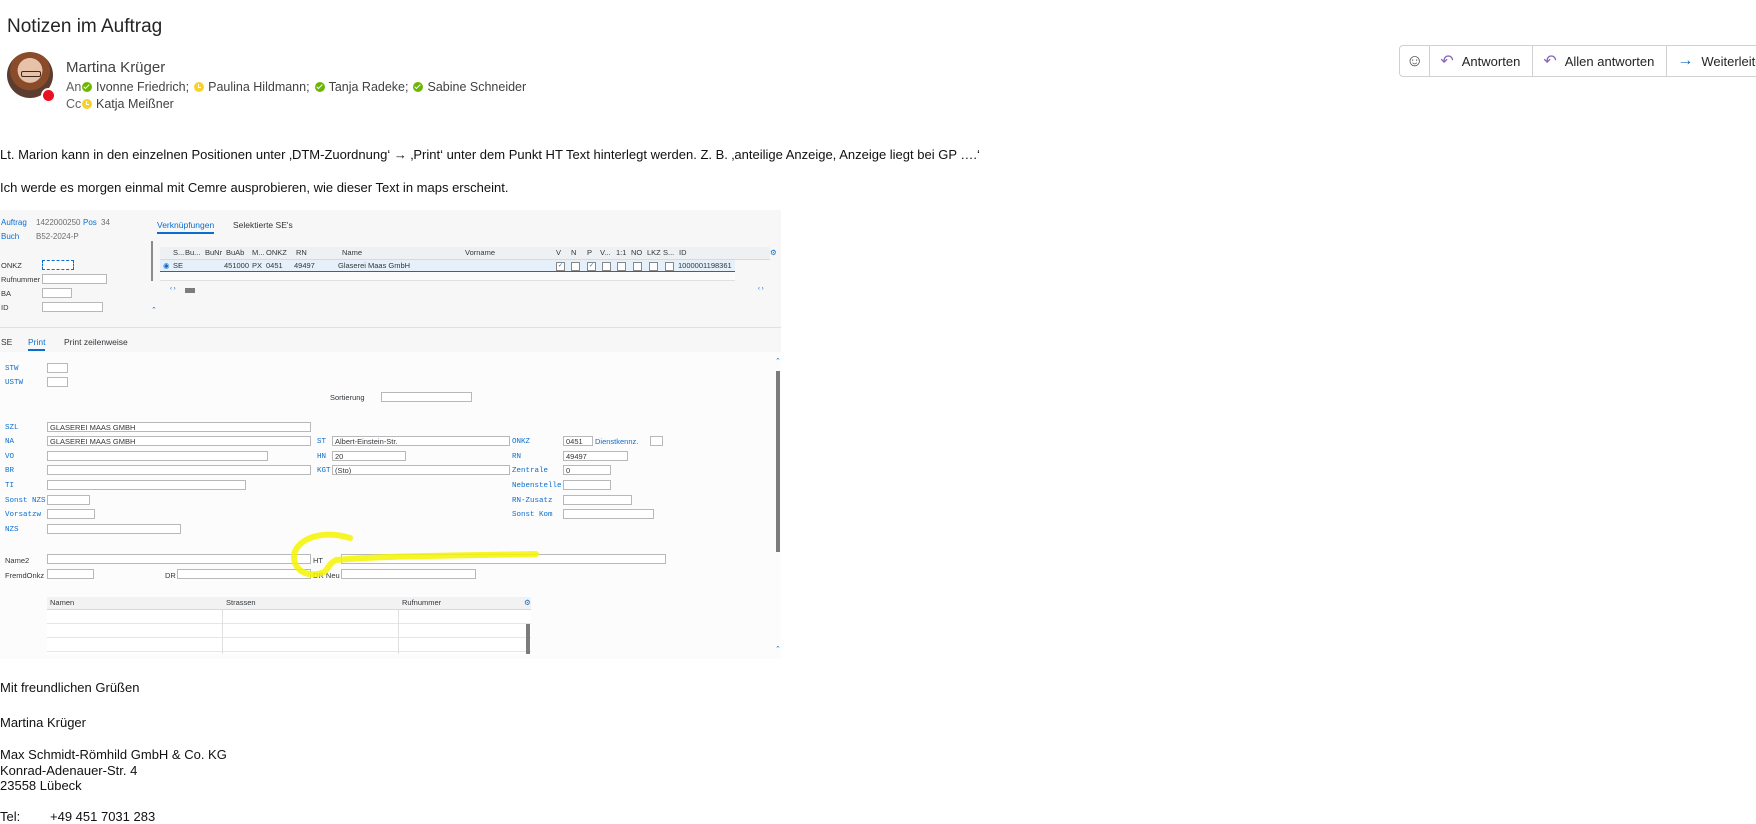  I want to click on buch-value: B52-2024-P, so click(57, 236).